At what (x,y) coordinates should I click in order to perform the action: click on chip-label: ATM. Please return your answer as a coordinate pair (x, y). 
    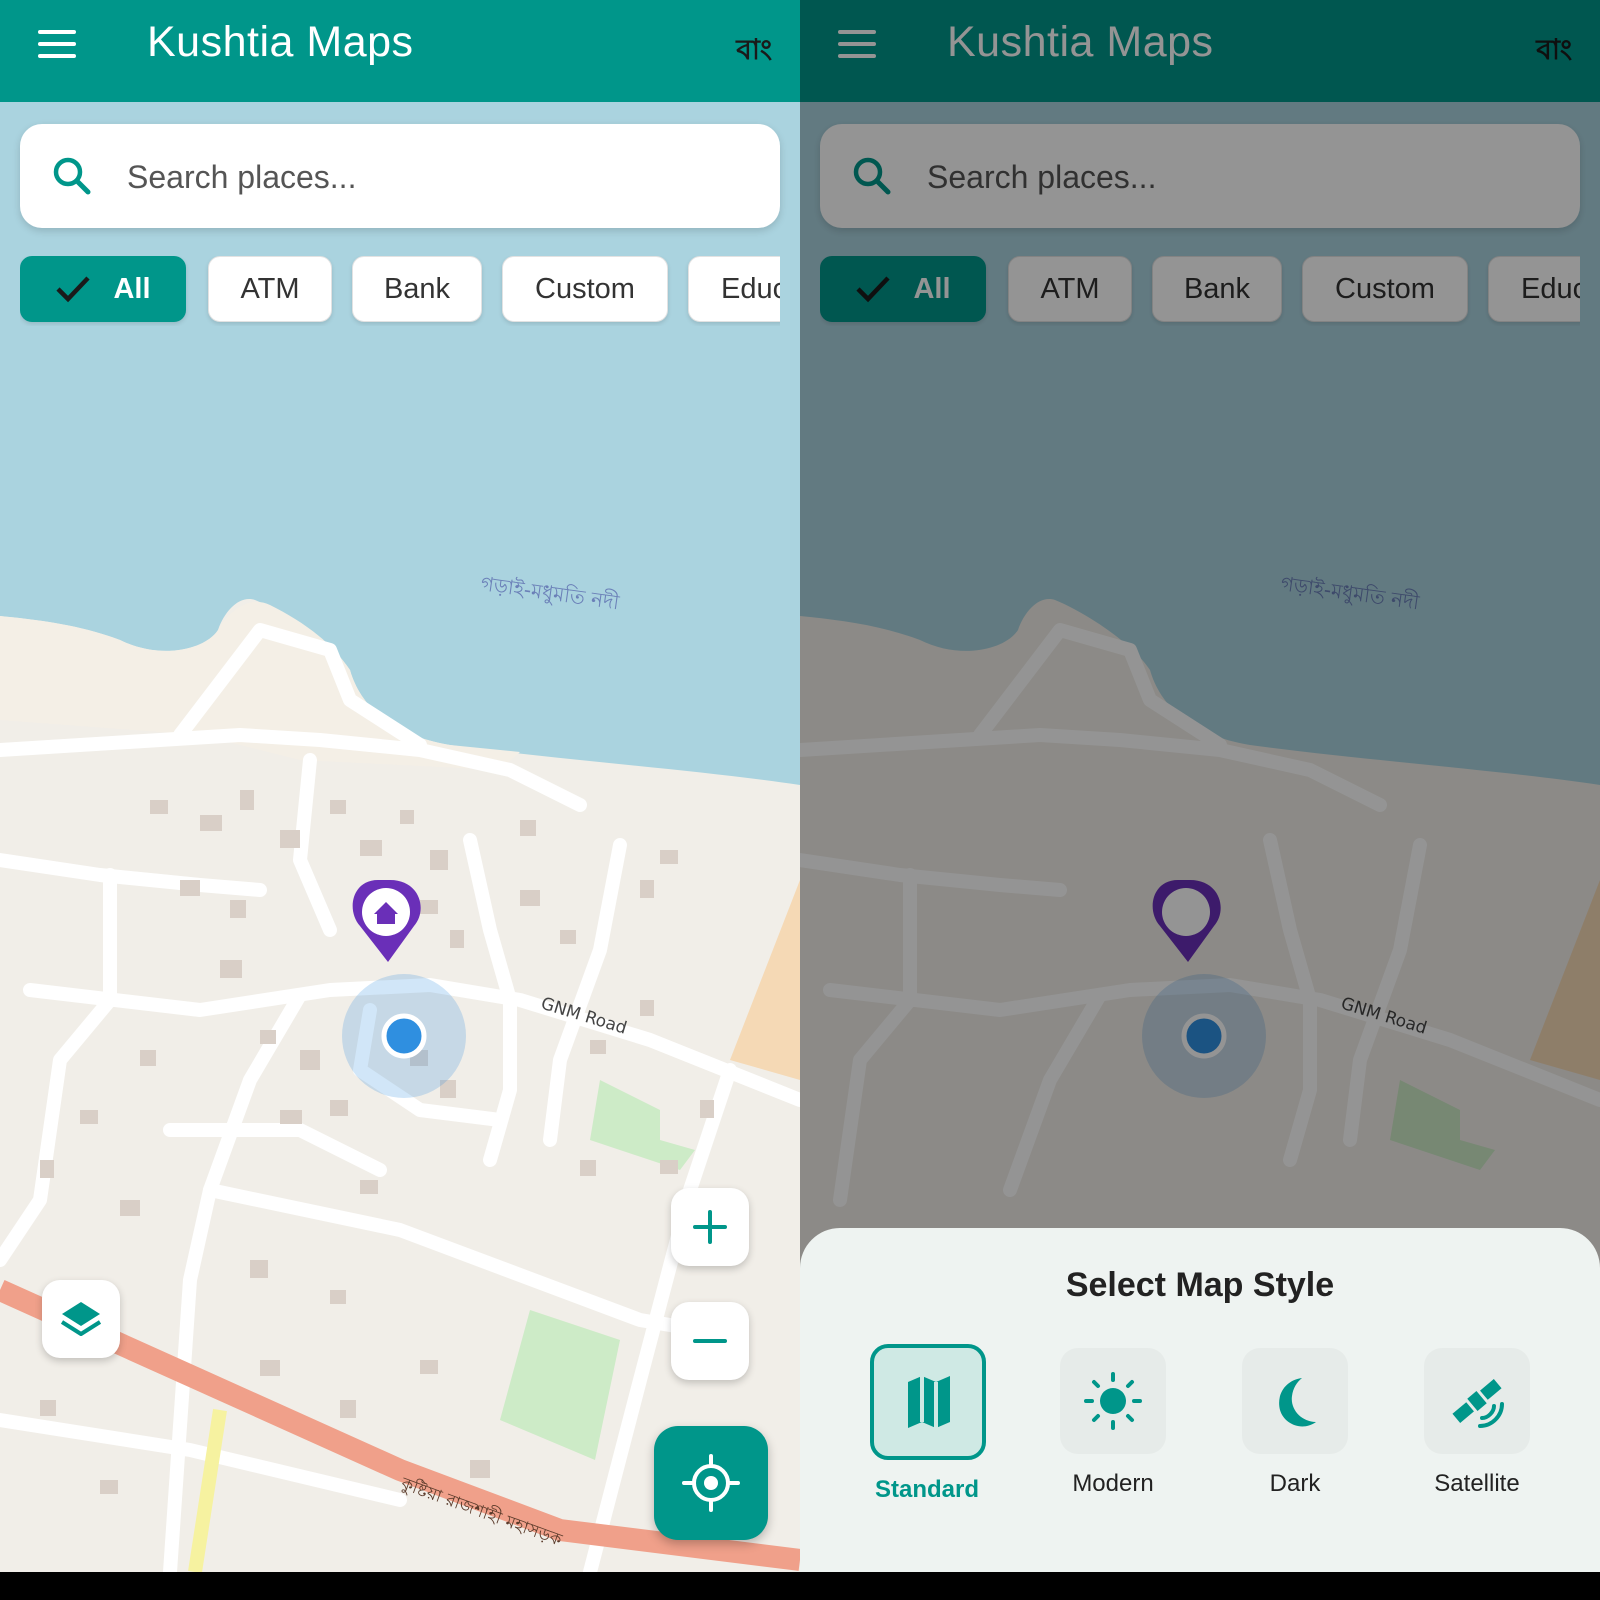
    Looking at the image, I should click on (270, 288).